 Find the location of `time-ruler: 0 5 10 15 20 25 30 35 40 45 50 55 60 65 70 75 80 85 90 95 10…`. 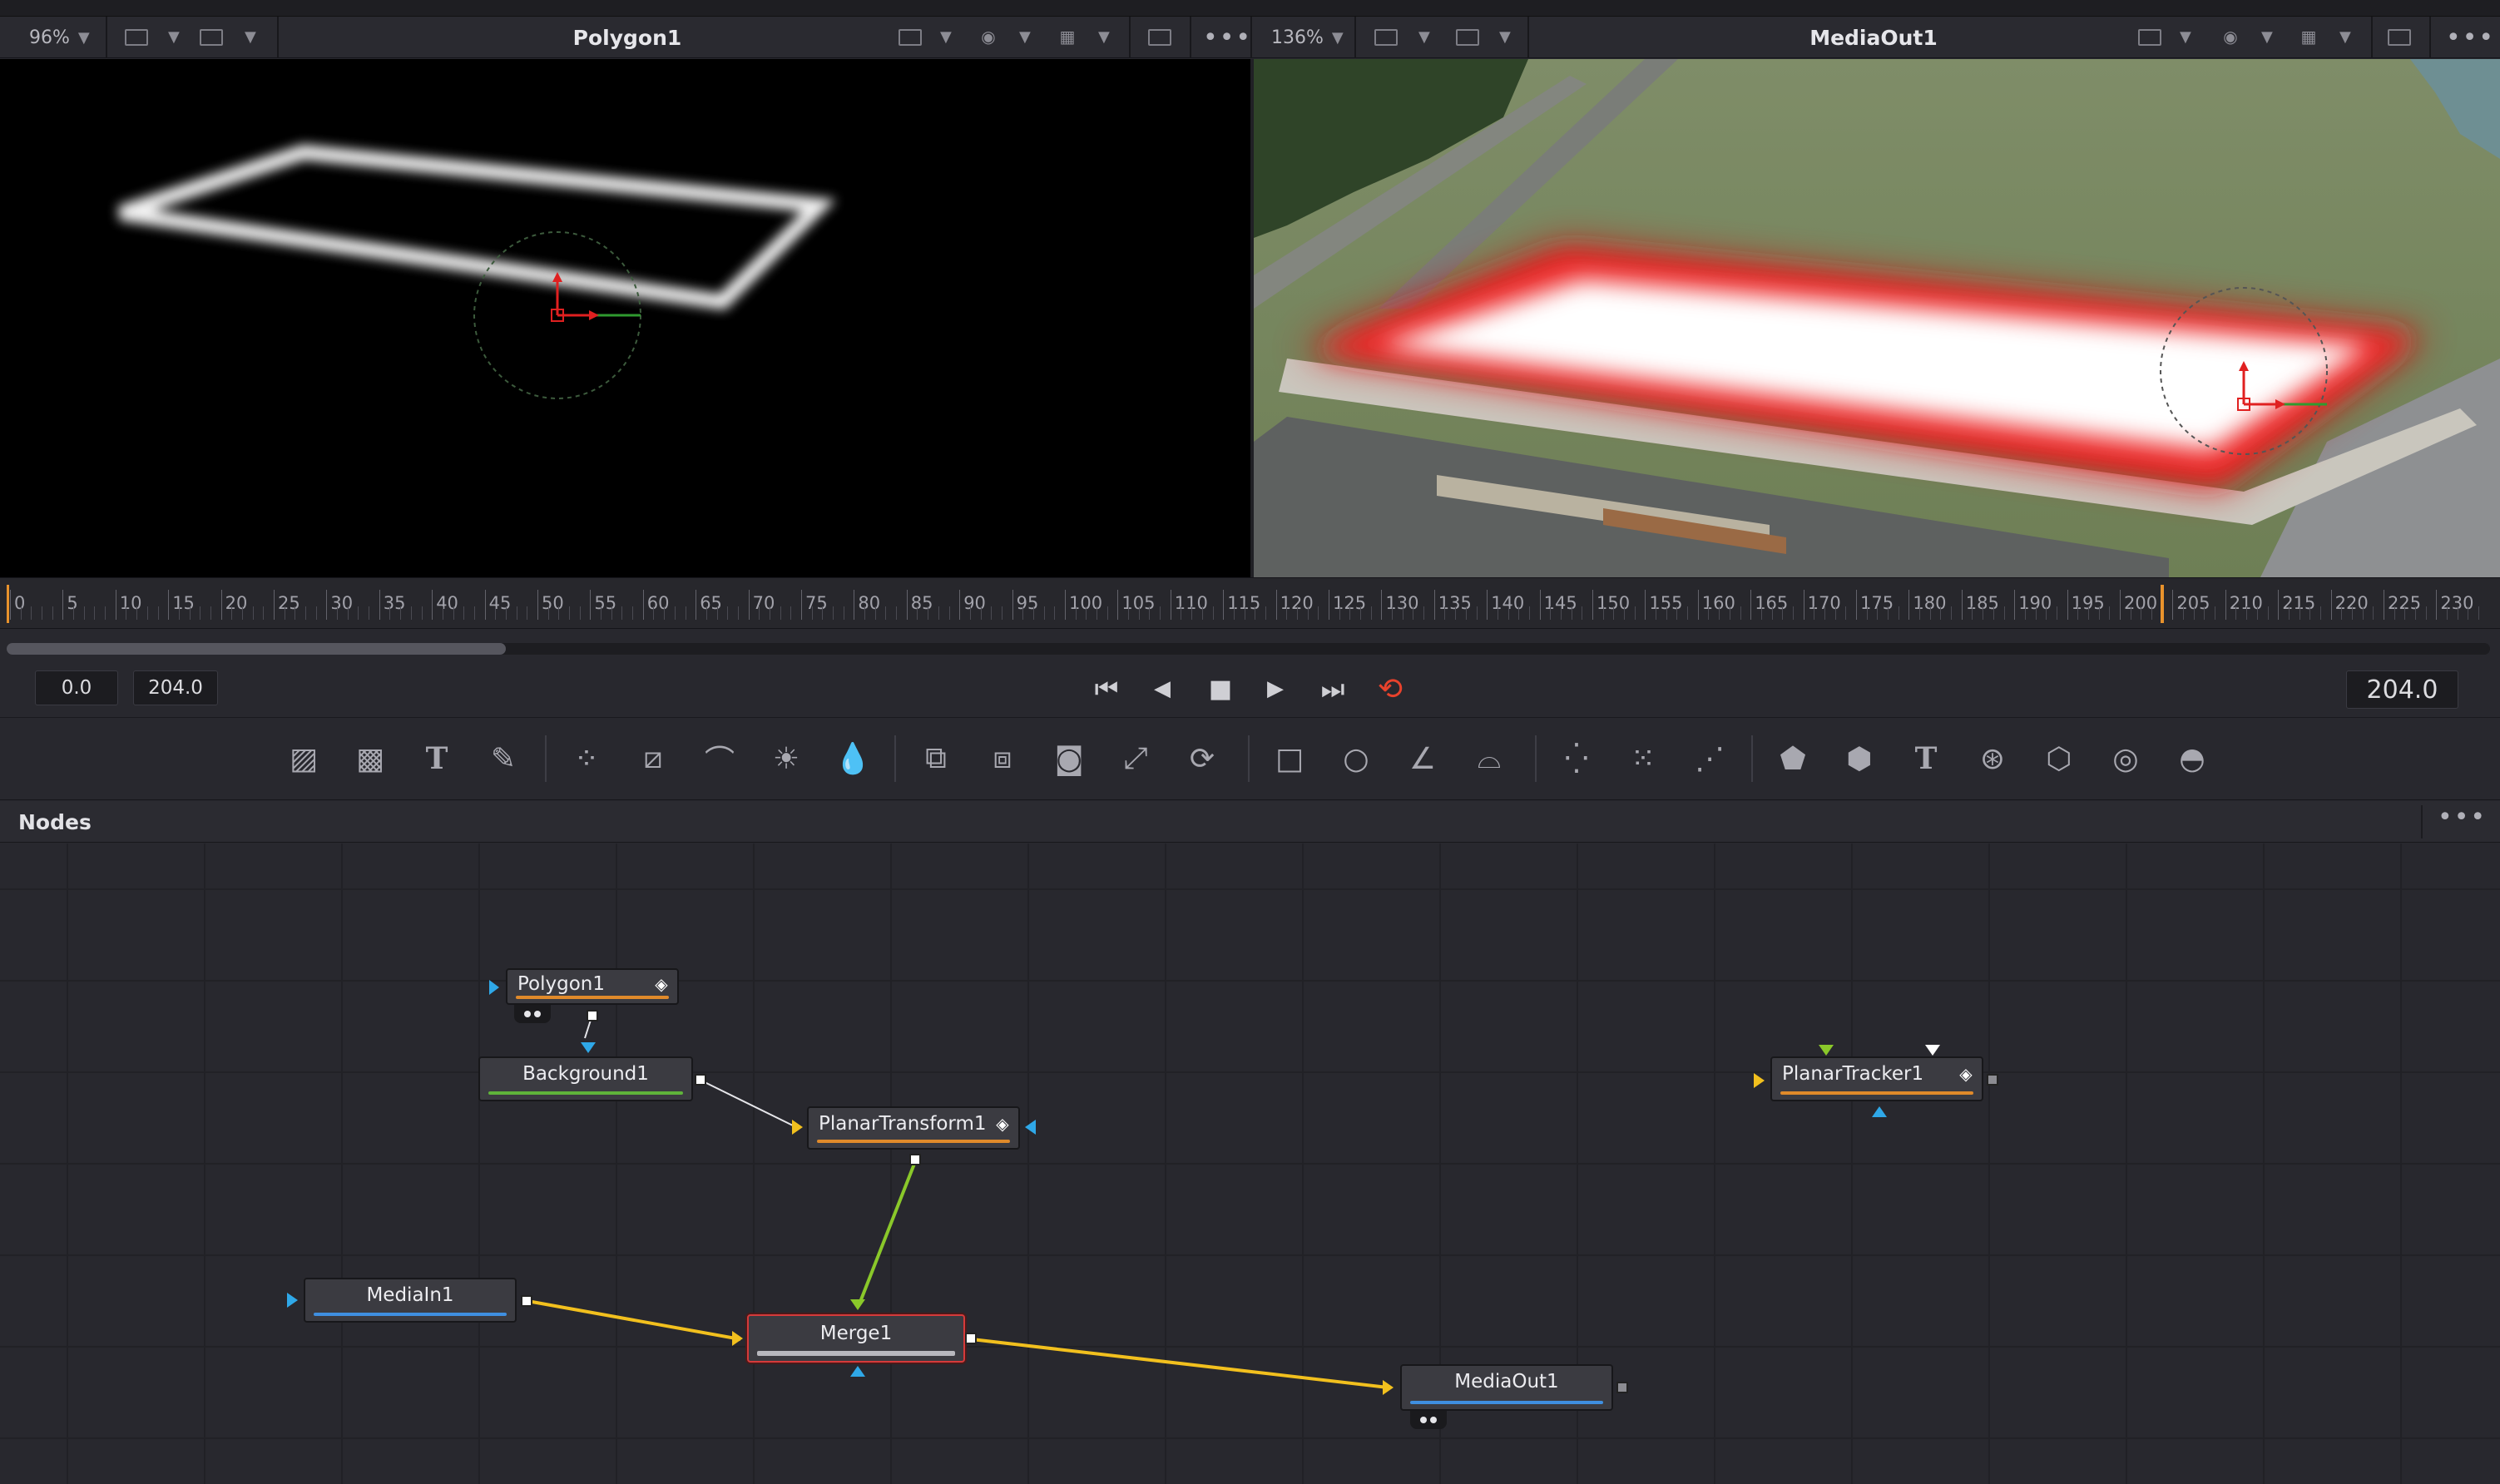

time-ruler: 0 5 10 15 20 25 30 35 40 45 50 55 60 65 70 75 80 85 90 95 10… is located at coordinates (1250, 603).